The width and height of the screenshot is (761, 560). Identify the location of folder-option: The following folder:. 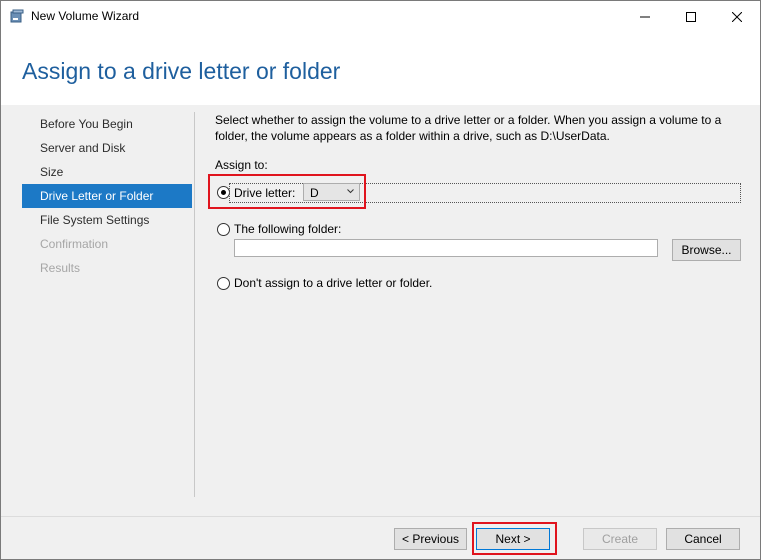
(480, 230).